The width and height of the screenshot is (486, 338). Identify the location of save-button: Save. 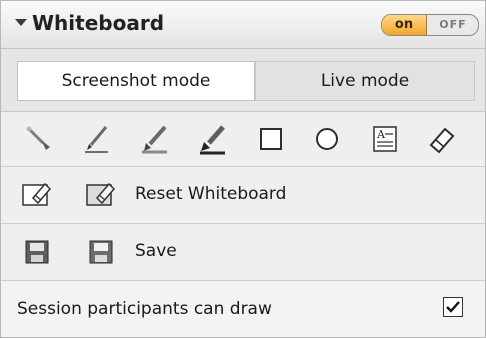
(156, 251).